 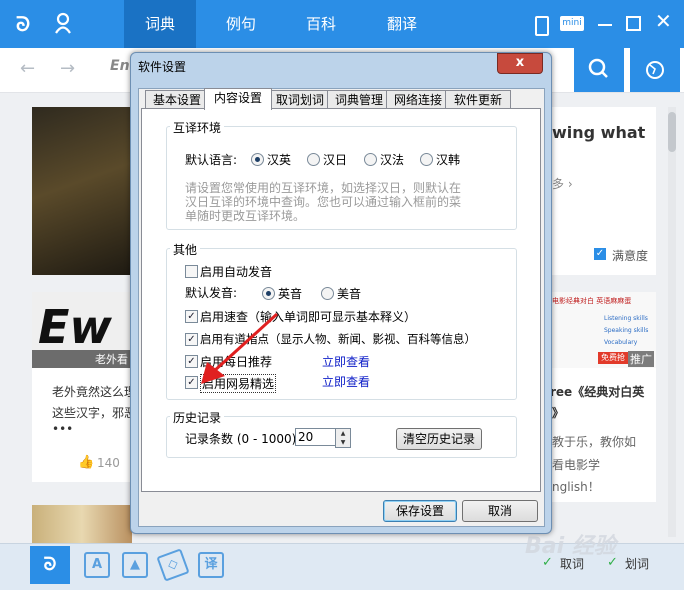 What do you see at coordinates (600, 254) in the screenshot?
I see `satisfaction-checkbox-icon: ✓` at bounding box center [600, 254].